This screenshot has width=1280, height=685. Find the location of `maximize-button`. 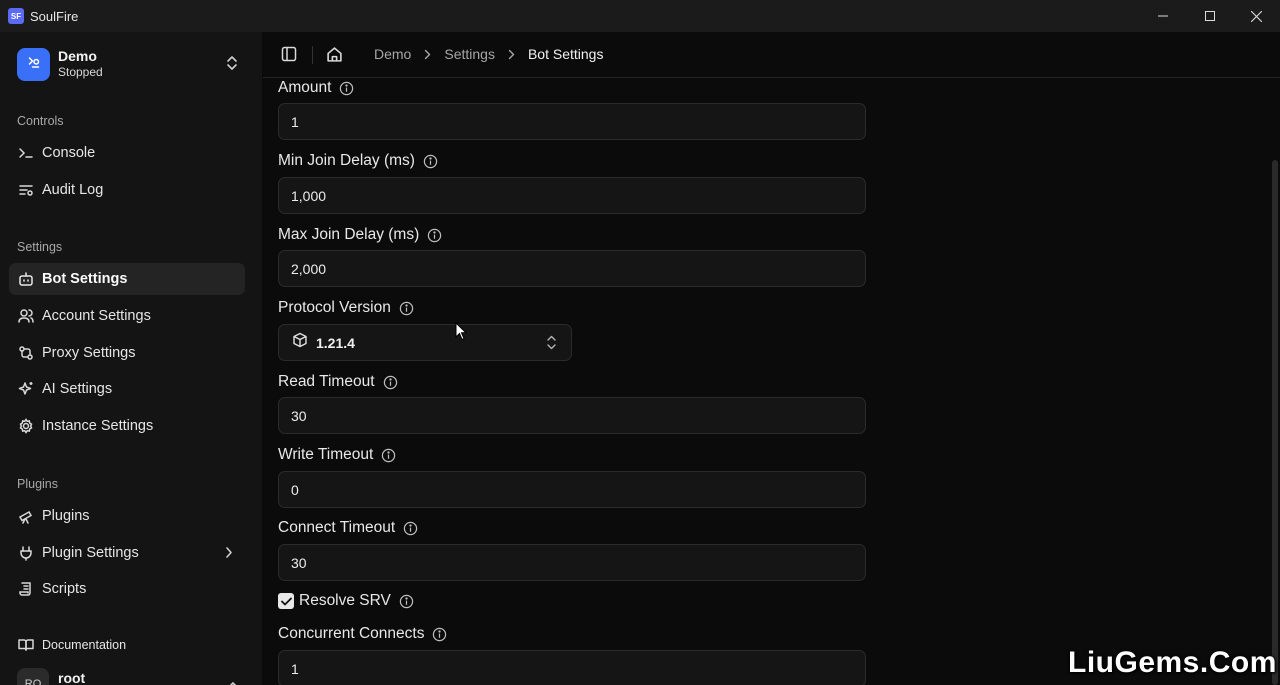

maximize-button is located at coordinates (1209, 16).